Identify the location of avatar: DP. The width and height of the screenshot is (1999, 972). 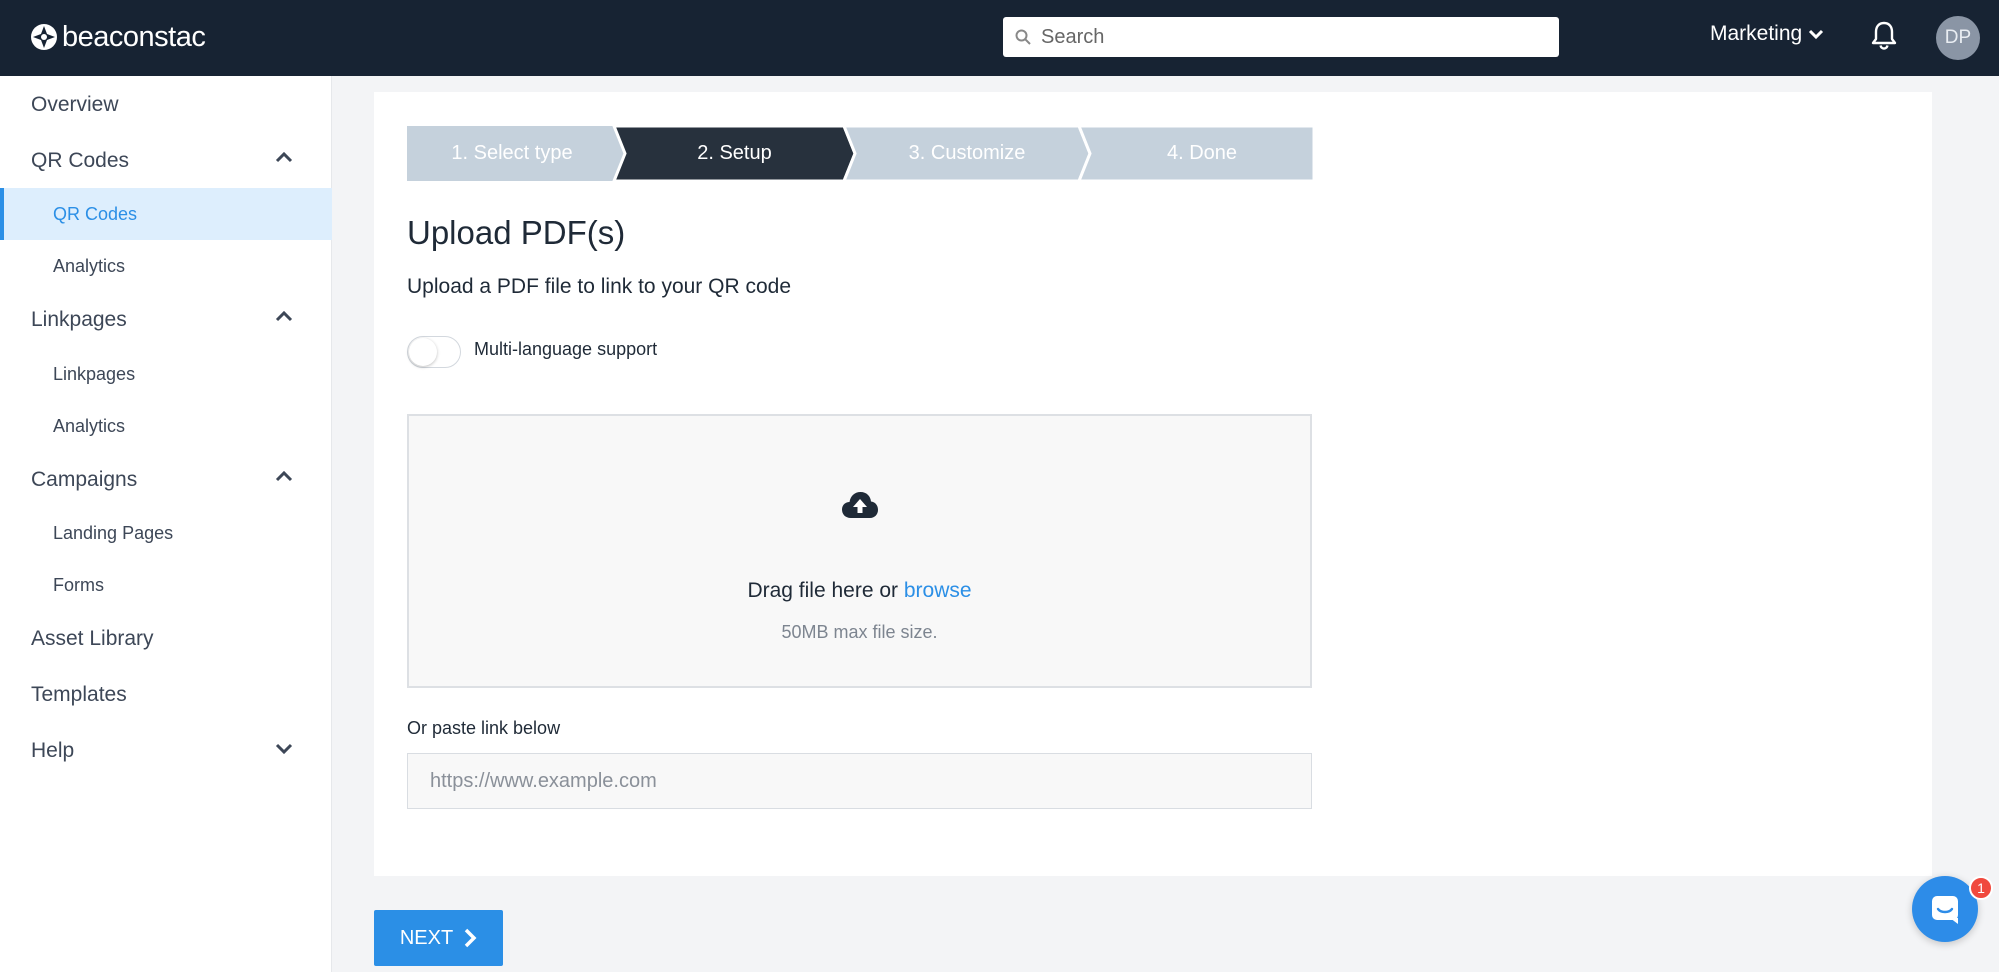
(1958, 38).